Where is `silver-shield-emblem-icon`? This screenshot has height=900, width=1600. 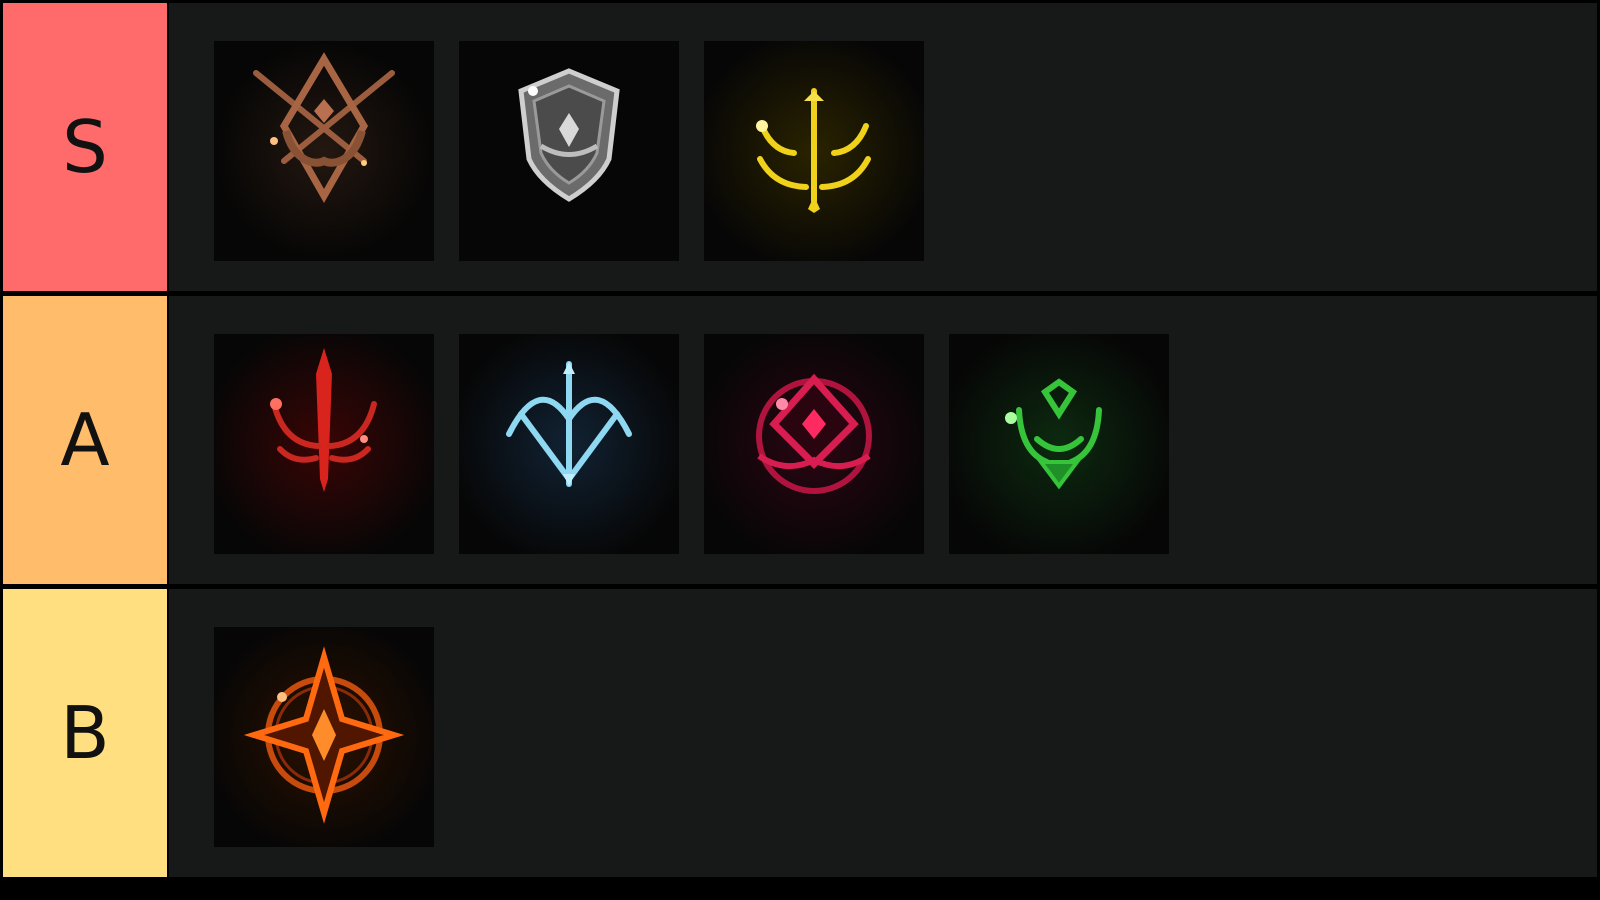
silver-shield-emblem-icon is located at coordinates (569, 151).